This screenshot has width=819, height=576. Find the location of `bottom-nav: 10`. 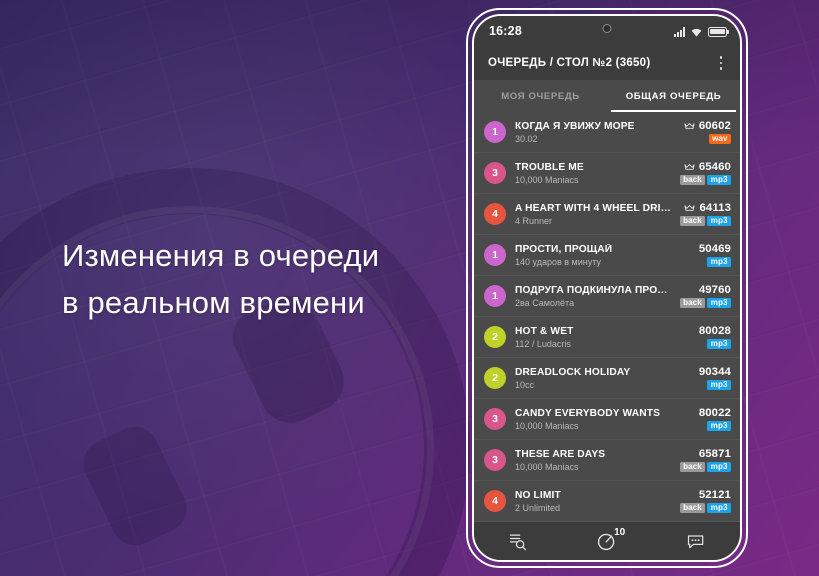

bottom-nav: 10 is located at coordinates (607, 541).